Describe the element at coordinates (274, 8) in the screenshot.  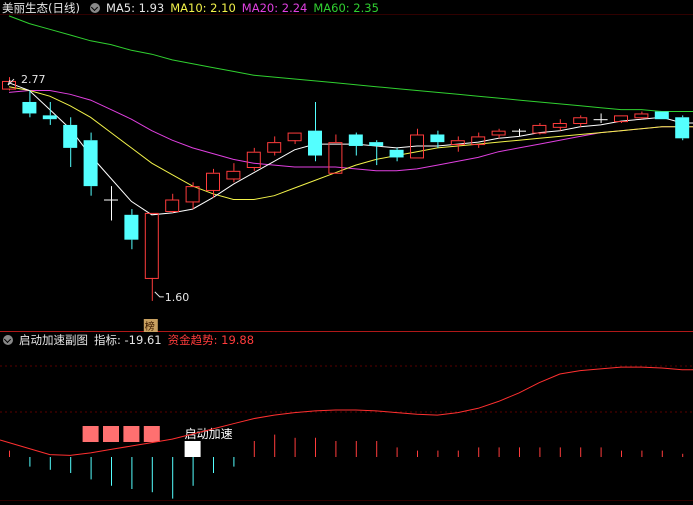
I see `ma20-label: MA20: 2.24` at that location.